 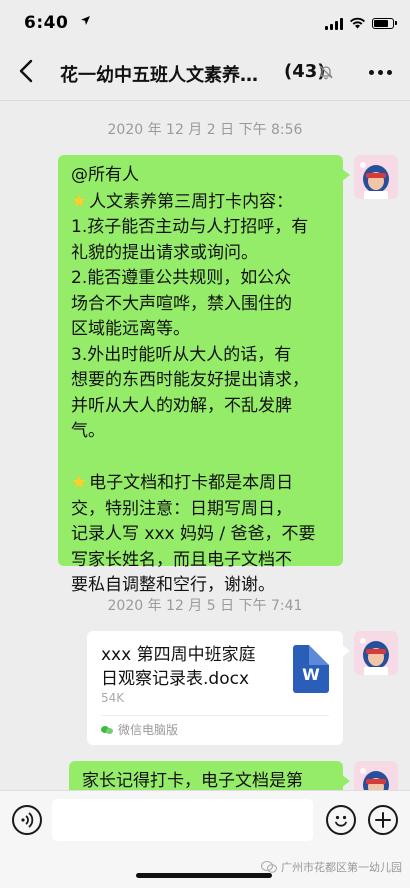 I want to click on file-size: 54K, so click(x=113, y=698).